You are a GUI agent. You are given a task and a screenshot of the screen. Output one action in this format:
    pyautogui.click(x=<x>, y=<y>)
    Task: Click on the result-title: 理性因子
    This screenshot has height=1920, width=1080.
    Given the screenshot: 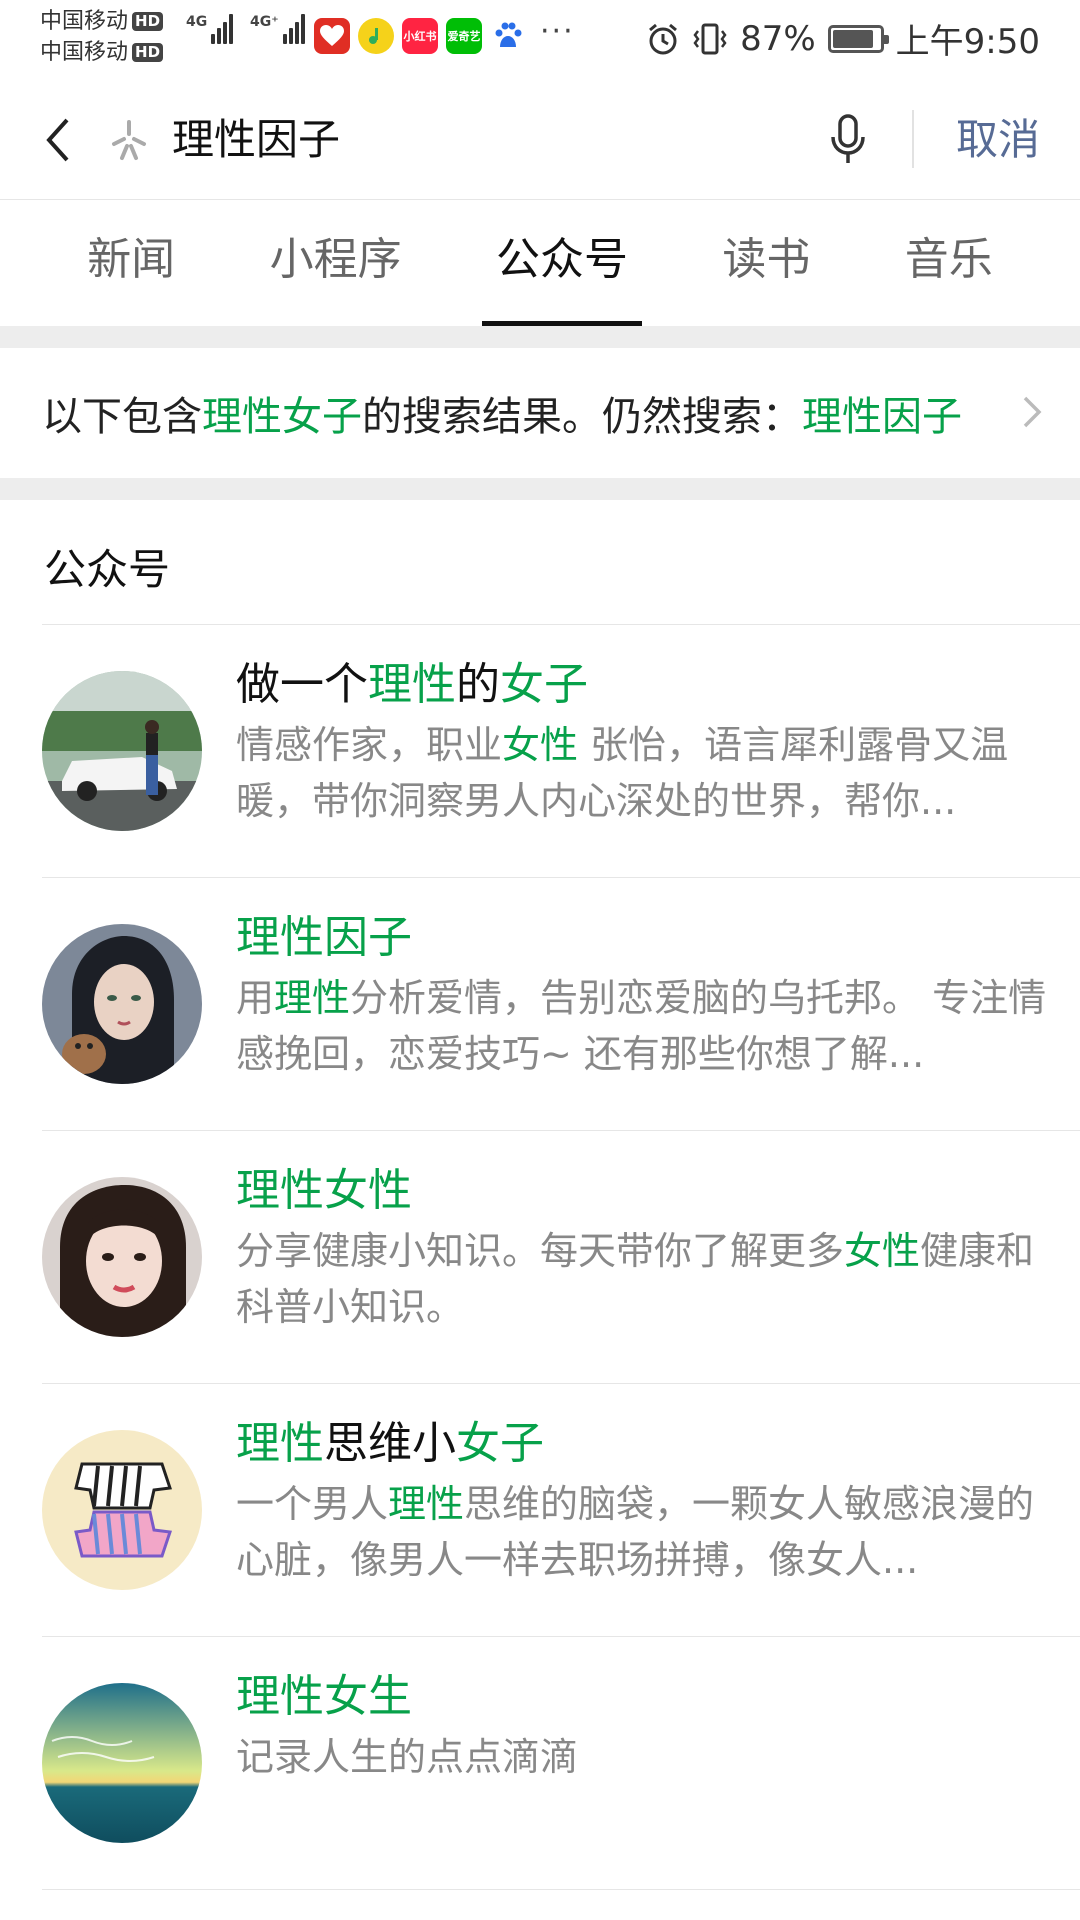 What is the action you would take?
    pyautogui.click(x=324, y=938)
    